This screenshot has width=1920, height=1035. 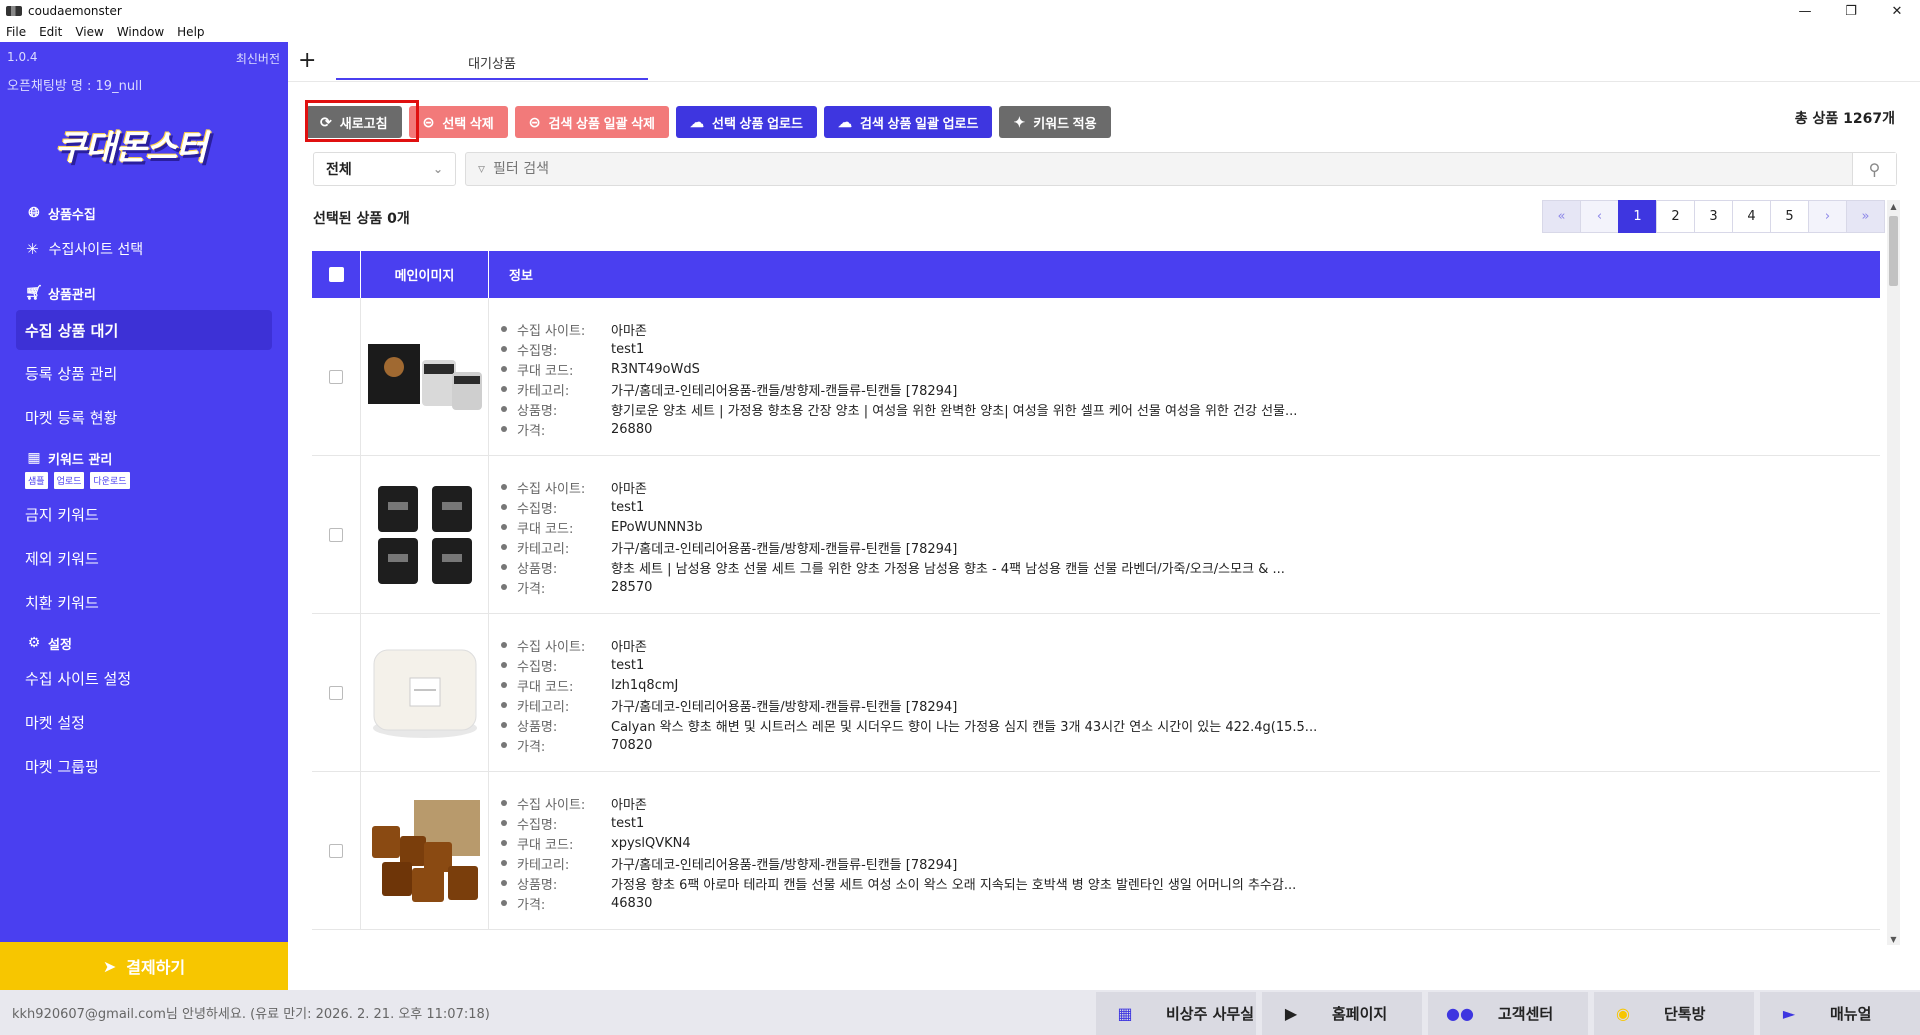 What do you see at coordinates (1893, 206) in the screenshot?
I see `scroll-up-icon: ▲` at bounding box center [1893, 206].